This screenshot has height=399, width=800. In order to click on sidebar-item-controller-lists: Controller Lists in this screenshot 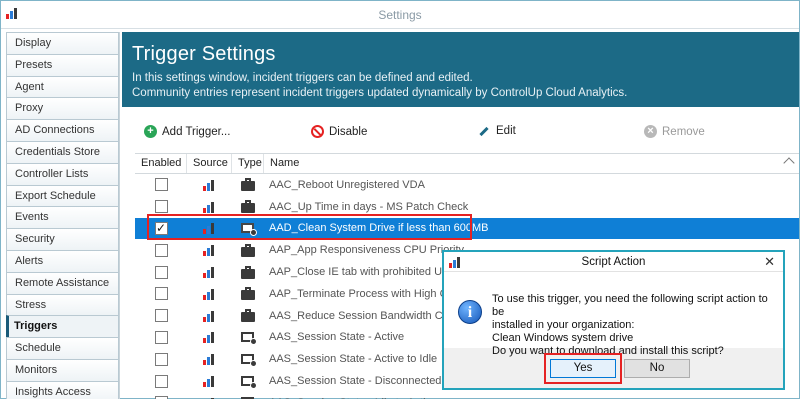, I will do `click(62, 173)`.